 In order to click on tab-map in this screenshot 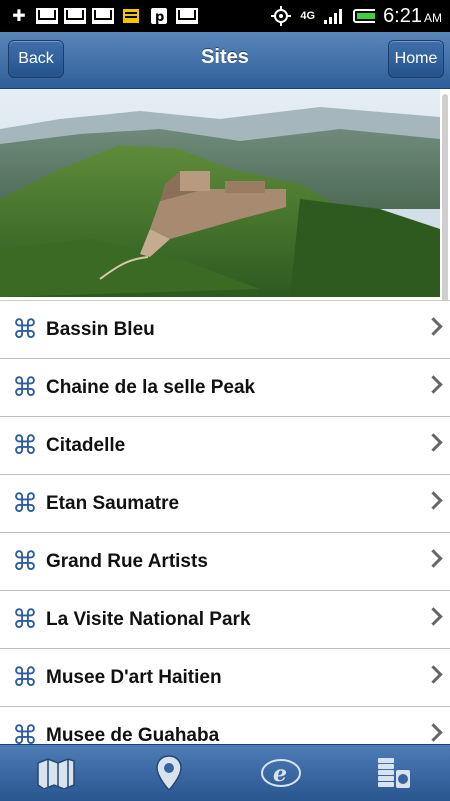, I will do `click(56, 773)`.